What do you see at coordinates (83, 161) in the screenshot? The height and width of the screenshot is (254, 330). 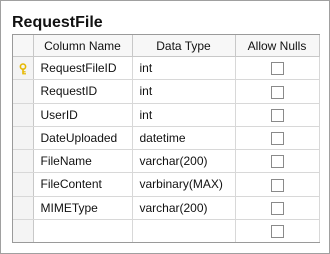 I see `column-name-cell: FileName` at bounding box center [83, 161].